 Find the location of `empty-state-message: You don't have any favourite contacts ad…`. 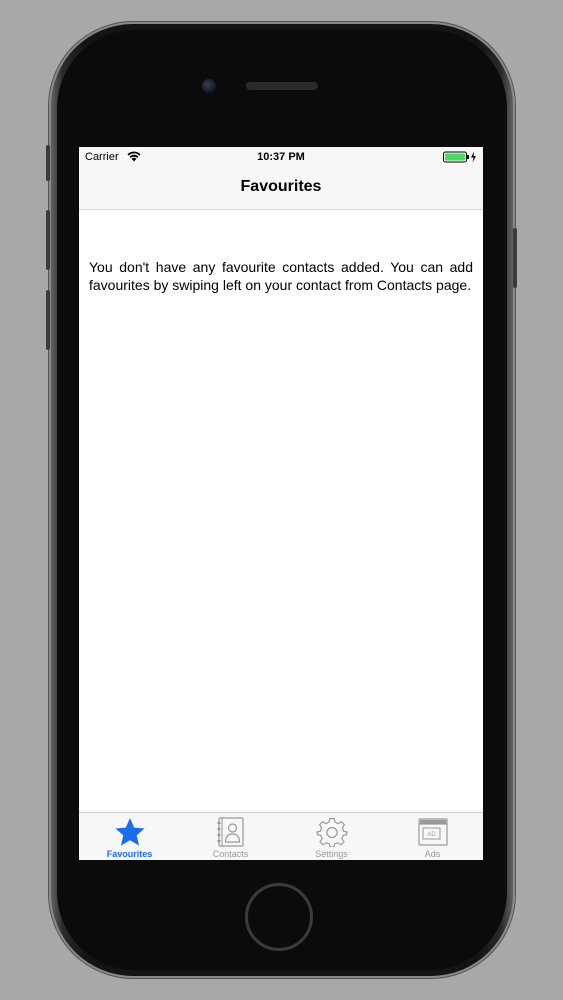

empty-state-message: You don't have any favourite contacts ad… is located at coordinates (281, 276).